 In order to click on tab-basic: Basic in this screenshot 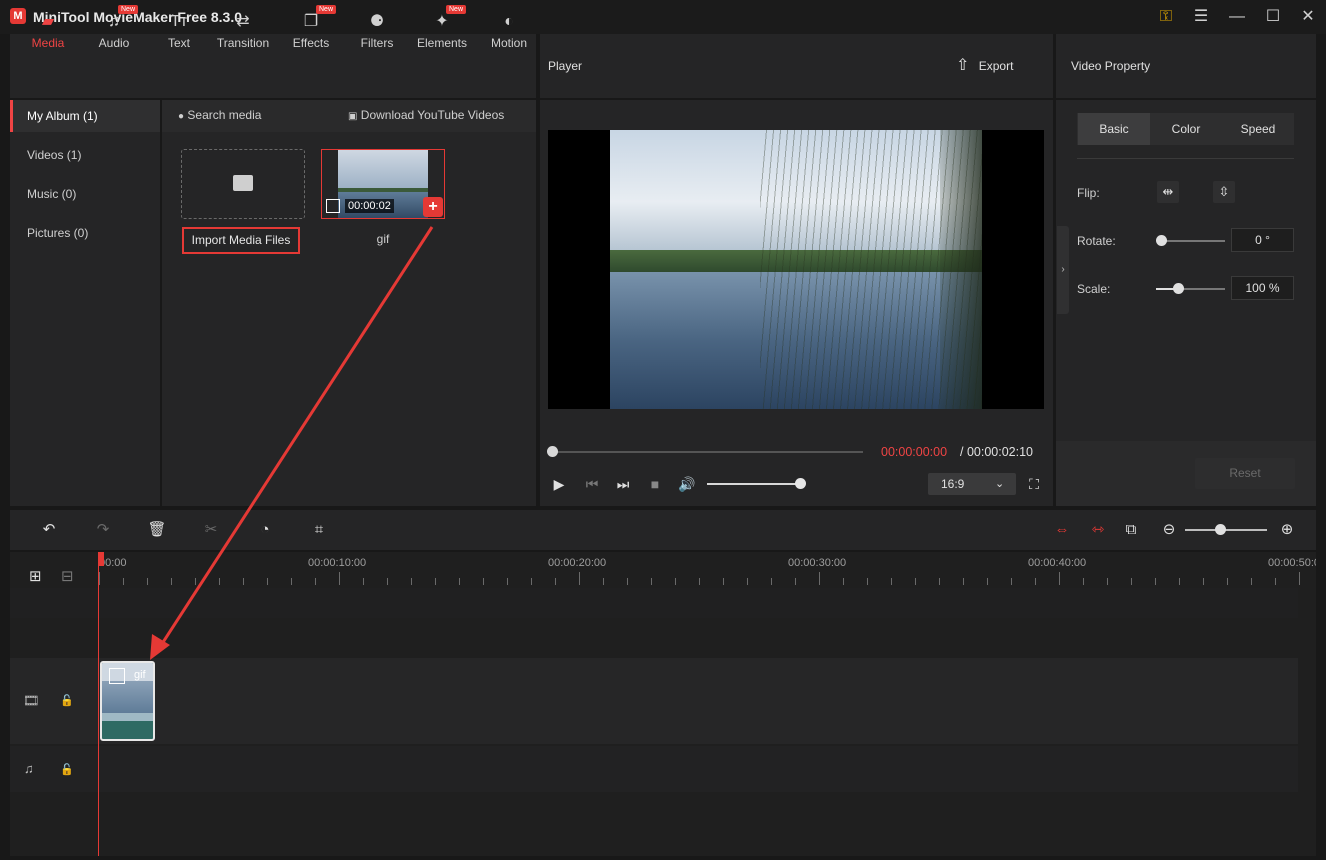, I will do `click(1114, 129)`.